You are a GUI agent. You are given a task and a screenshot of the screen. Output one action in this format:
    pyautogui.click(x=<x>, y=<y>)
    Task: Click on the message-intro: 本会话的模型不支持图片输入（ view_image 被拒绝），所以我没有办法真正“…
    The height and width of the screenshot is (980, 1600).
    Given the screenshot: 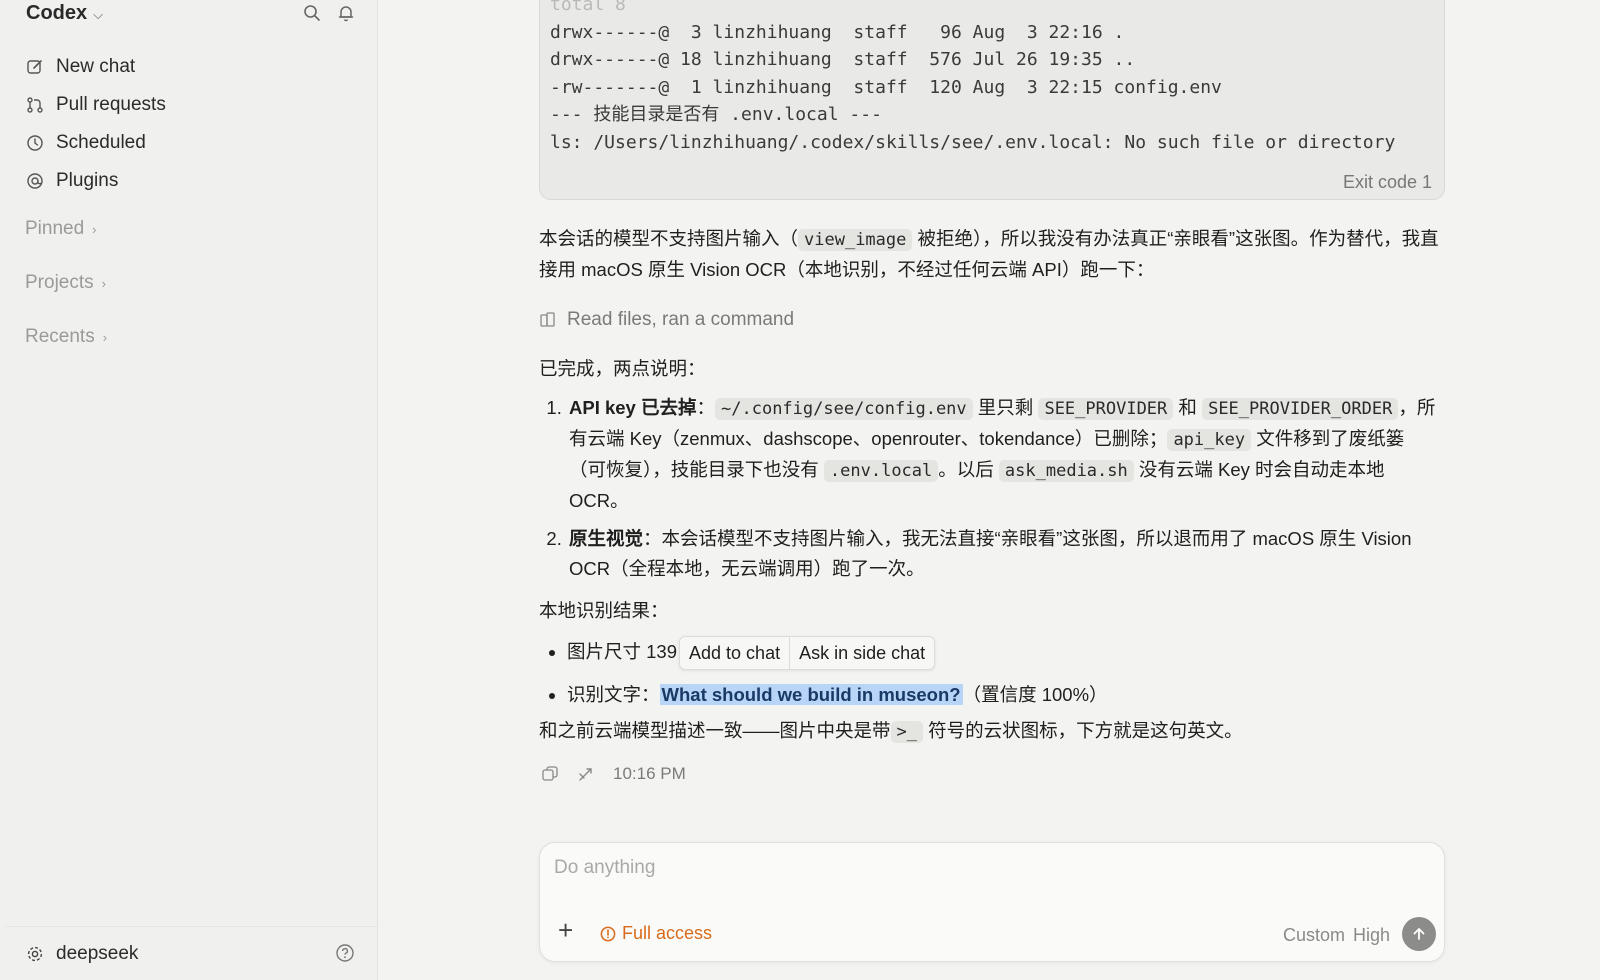 What is the action you would take?
    pyautogui.click(x=989, y=254)
    